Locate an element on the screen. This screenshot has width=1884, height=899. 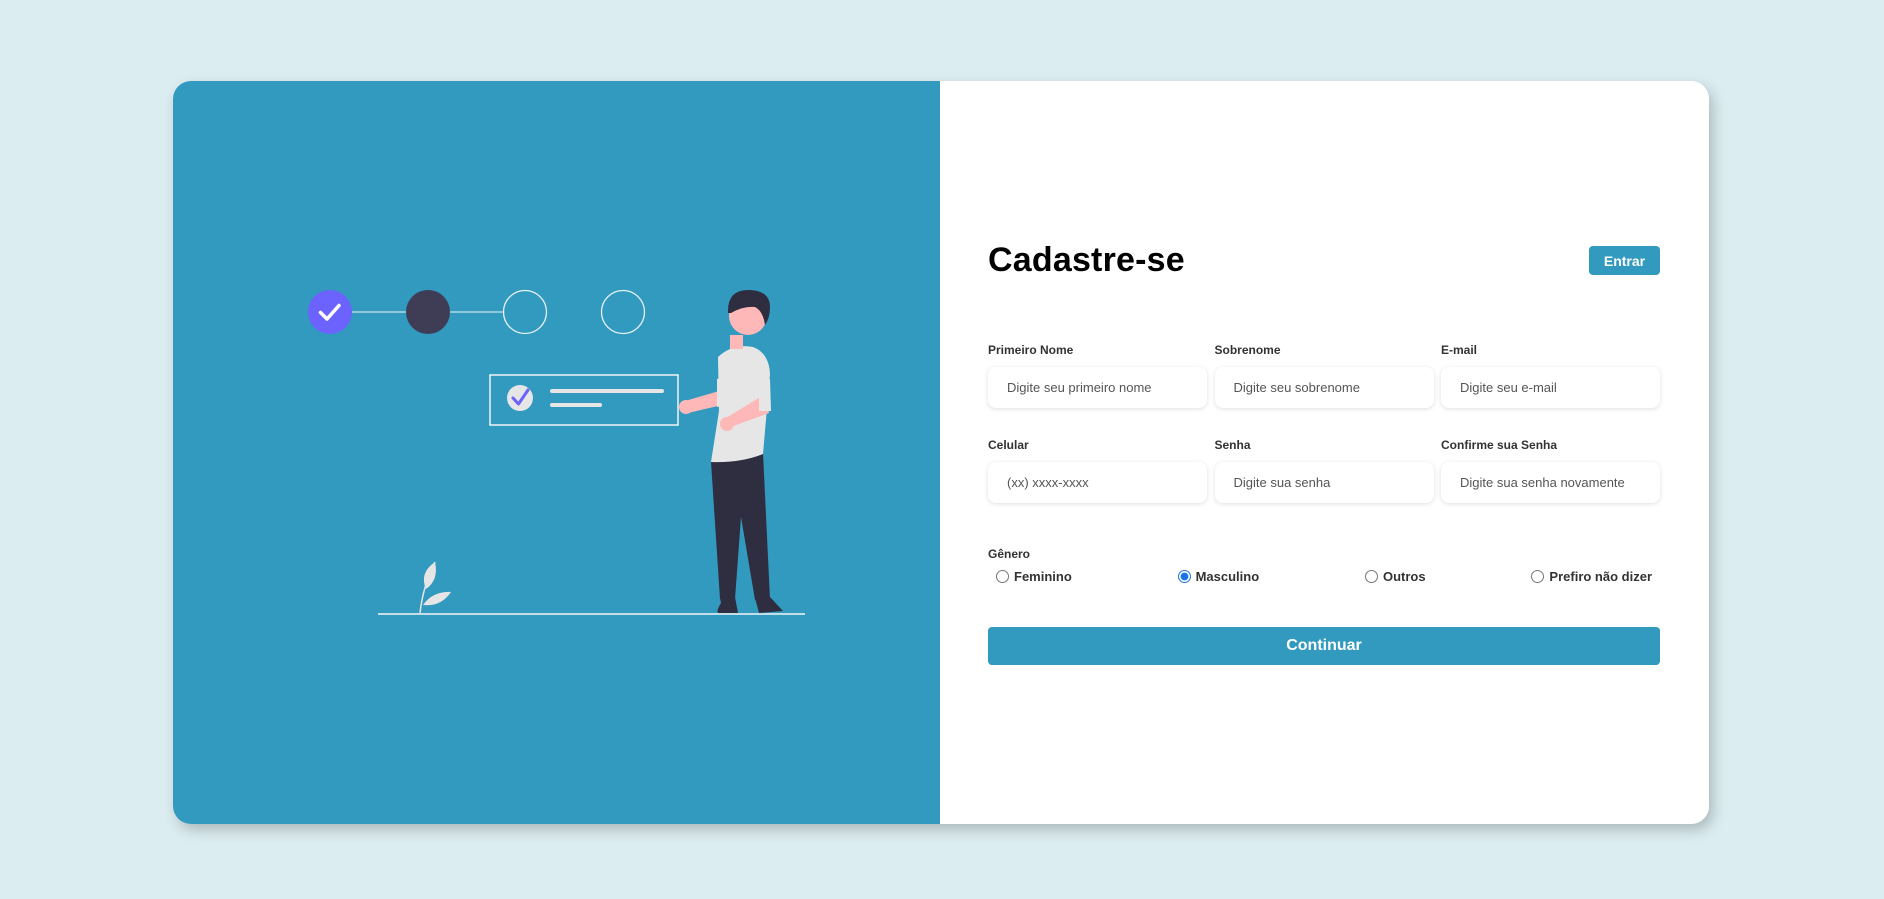
continue-button: Continuar is located at coordinates (1324, 646).